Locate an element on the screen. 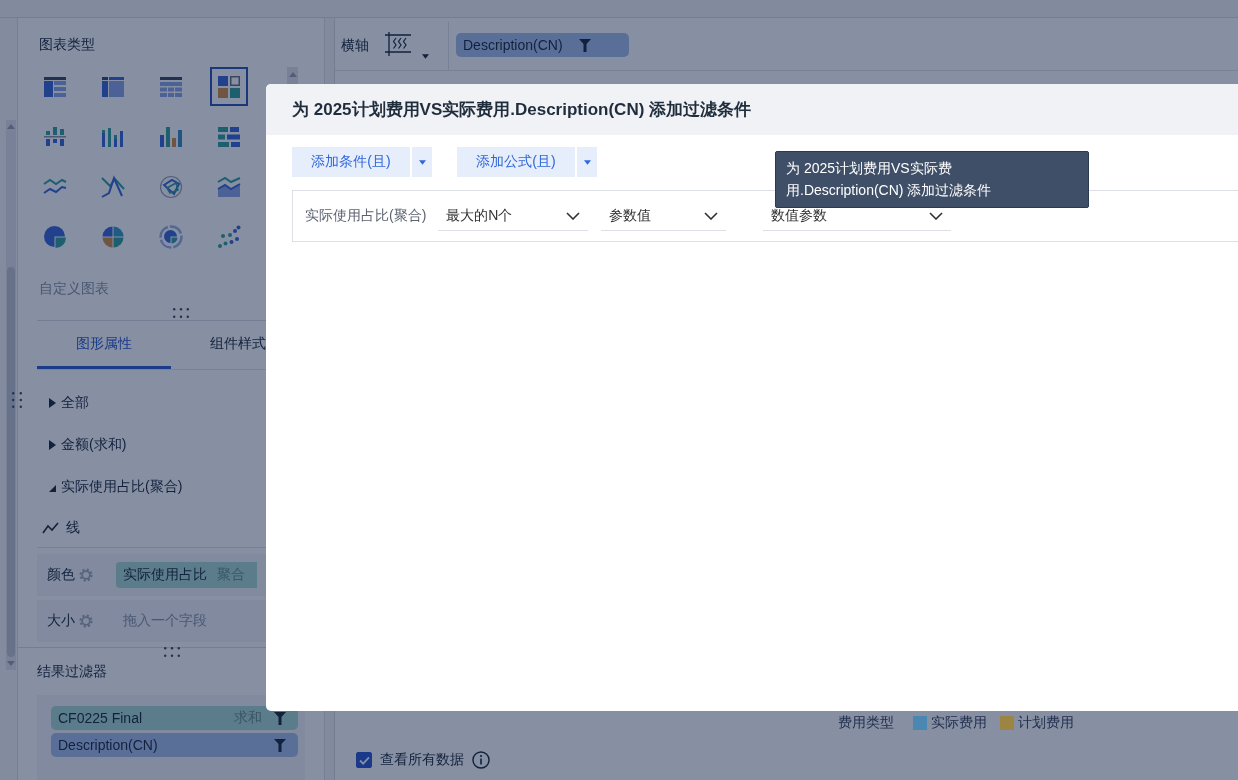 The image size is (1238, 780). tree-item: 实际使用占比(聚合) is located at coordinates (122, 487).